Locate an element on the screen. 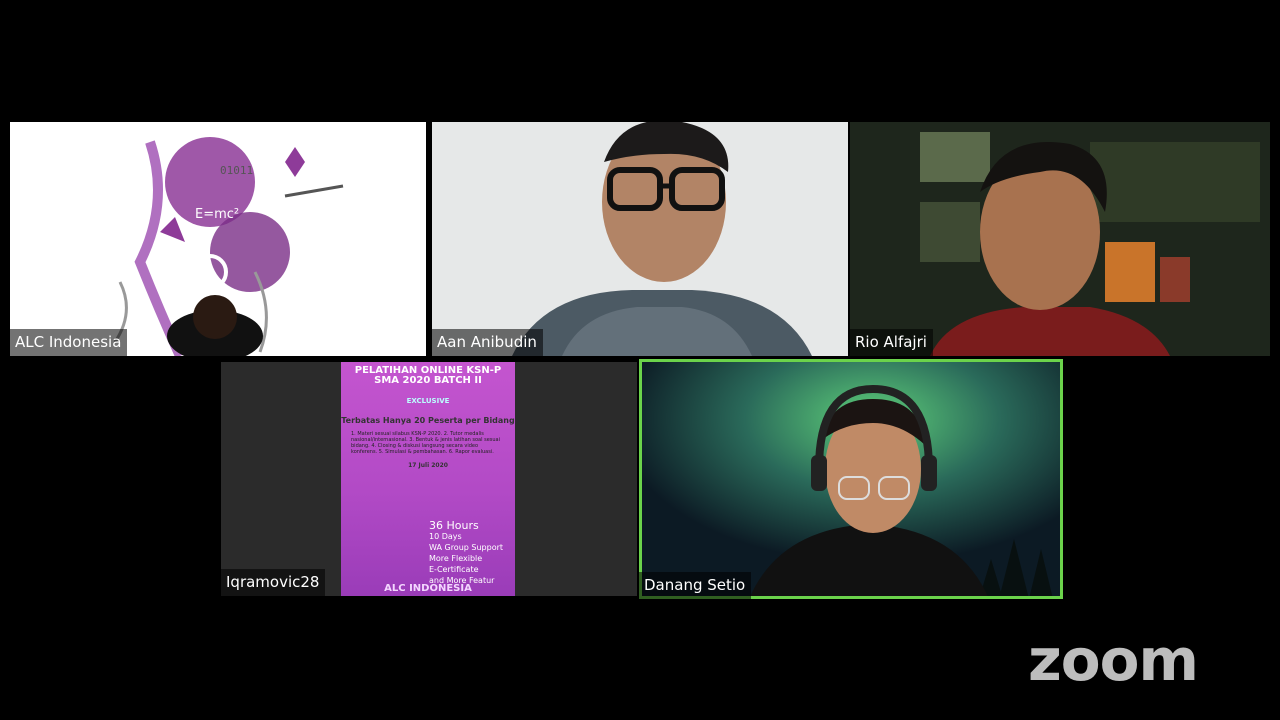 Image resolution: width=1280 pixels, height=720 pixels. video-tile-aan-anibudin: Aan Anibudin is located at coordinates (640, 239).